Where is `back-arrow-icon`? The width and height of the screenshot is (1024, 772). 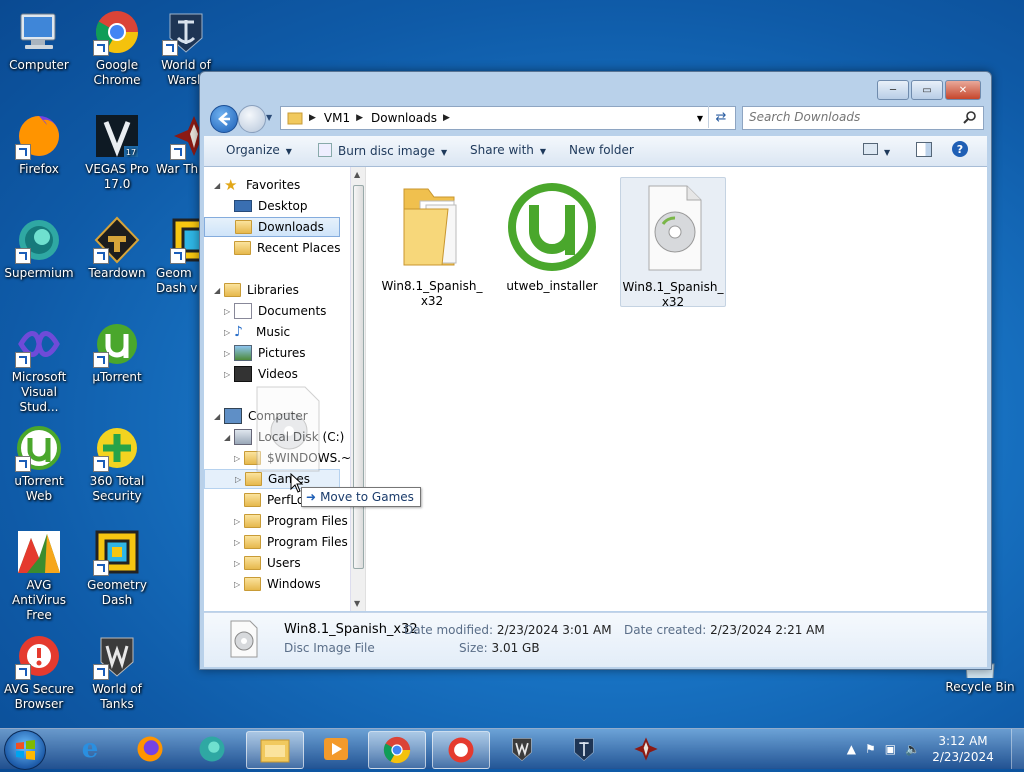 back-arrow-icon is located at coordinates (224, 119).